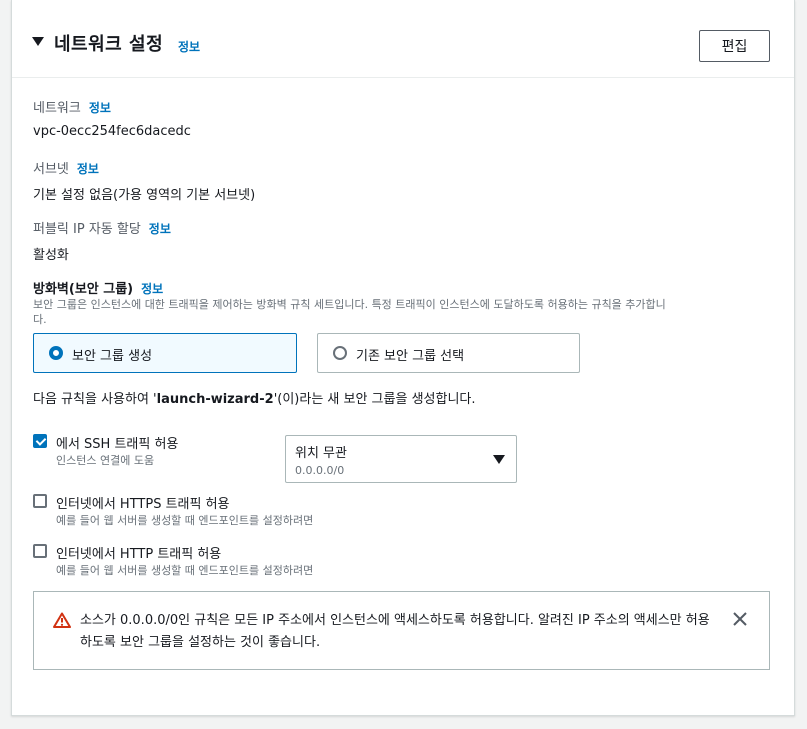  What do you see at coordinates (139, 554) in the screenshot?
I see `http-rule-label: 인터넷에서 HTTP 트래픽 허용` at bounding box center [139, 554].